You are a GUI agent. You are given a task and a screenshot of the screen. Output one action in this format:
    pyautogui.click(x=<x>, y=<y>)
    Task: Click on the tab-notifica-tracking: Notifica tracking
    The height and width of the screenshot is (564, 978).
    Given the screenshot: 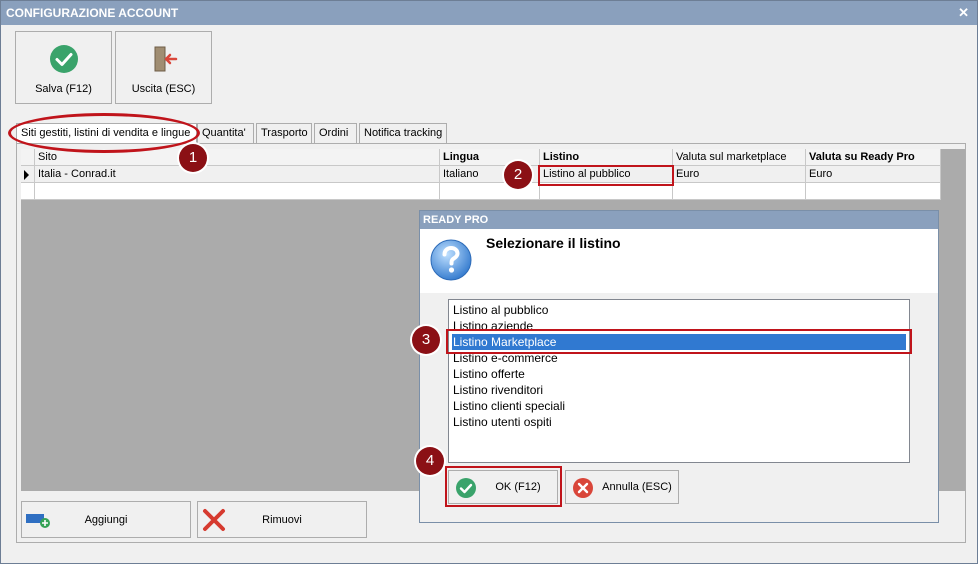 What is the action you would take?
    pyautogui.click(x=403, y=133)
    